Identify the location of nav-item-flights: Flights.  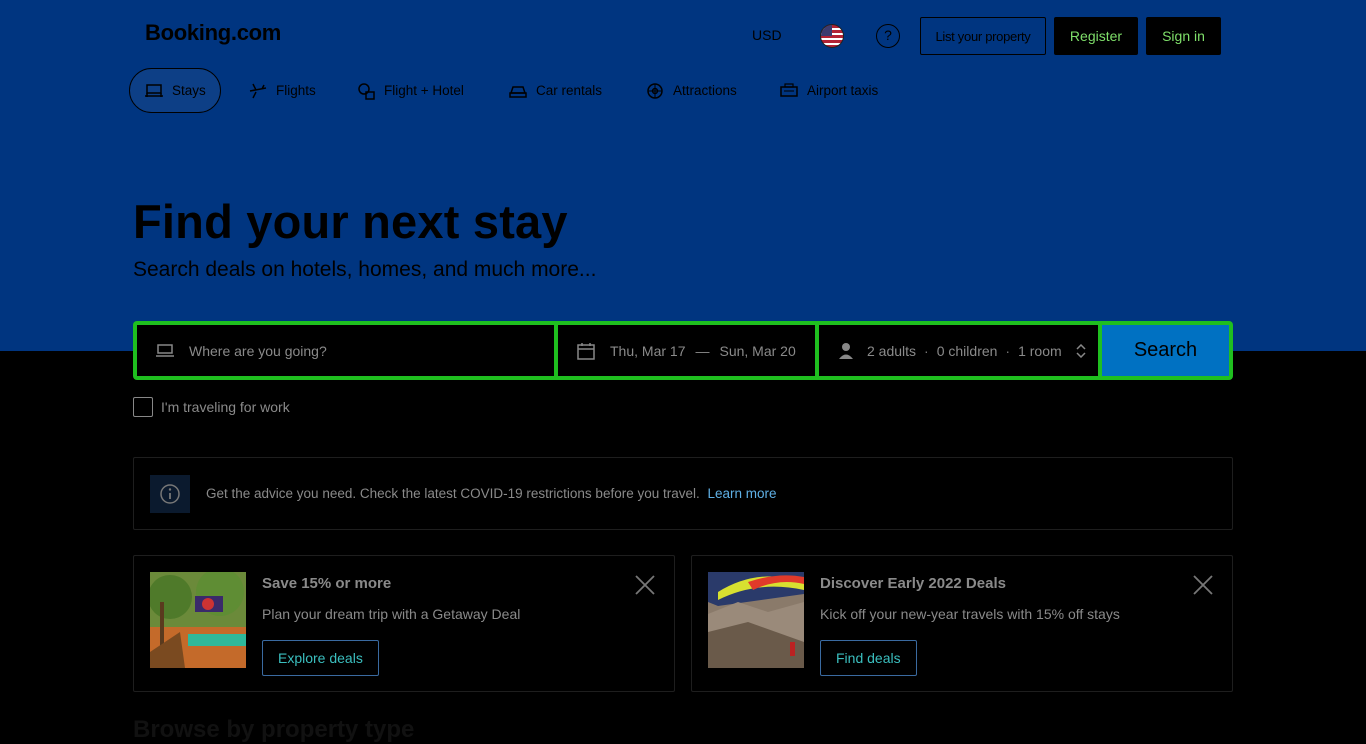
(282, 90).